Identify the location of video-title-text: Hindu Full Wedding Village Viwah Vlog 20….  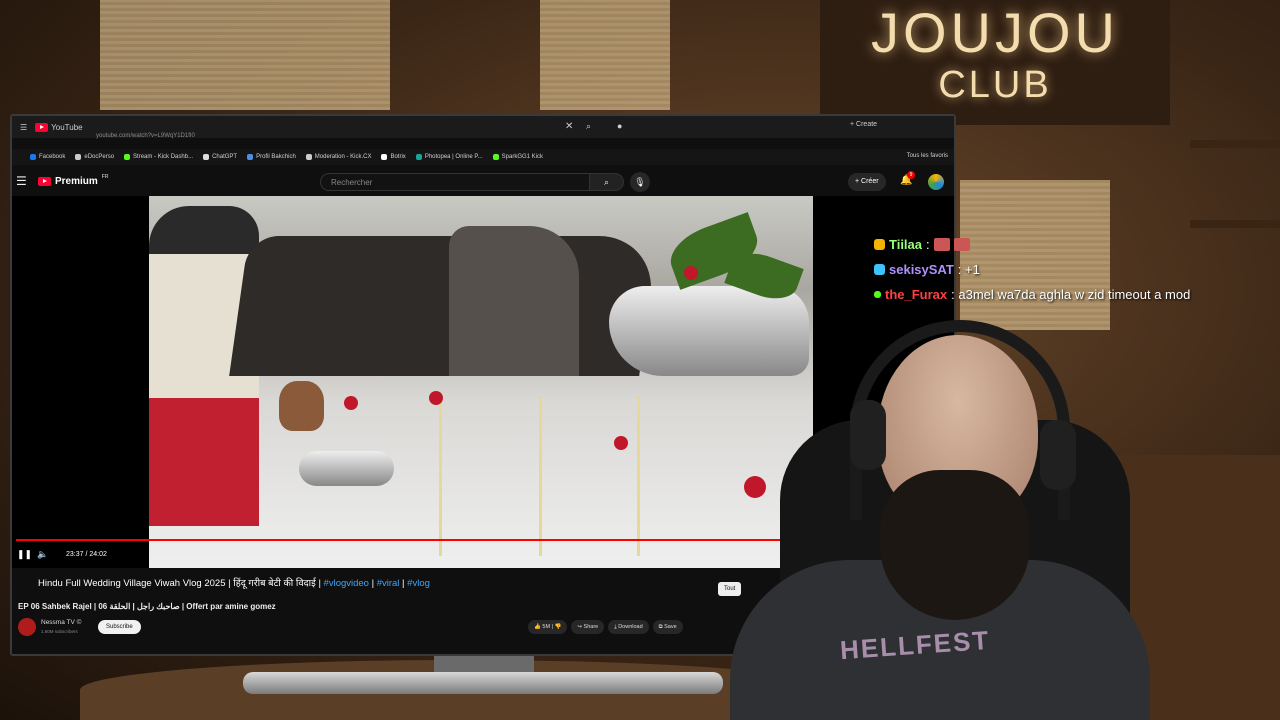
(181, 583).